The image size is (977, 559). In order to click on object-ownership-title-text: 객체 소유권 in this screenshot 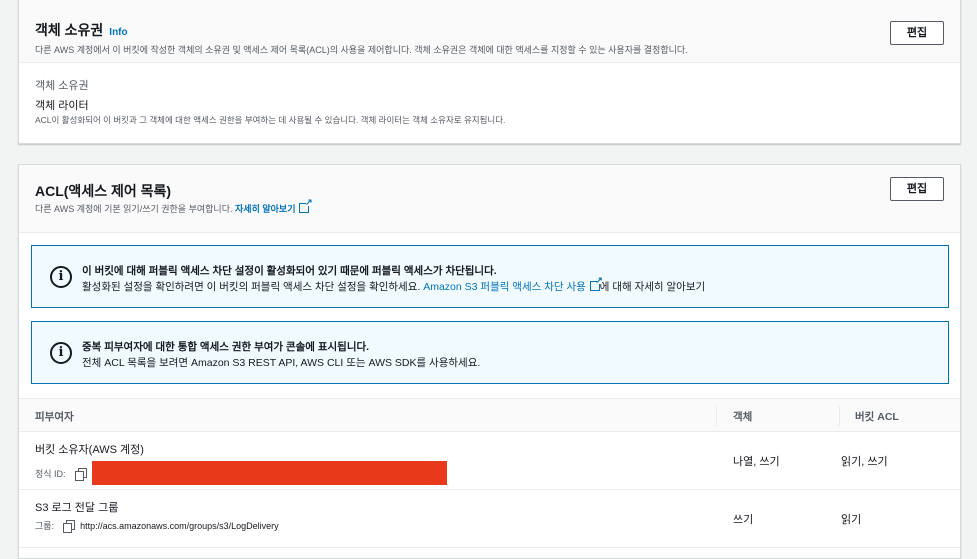, I will do `click(69, 30)`.